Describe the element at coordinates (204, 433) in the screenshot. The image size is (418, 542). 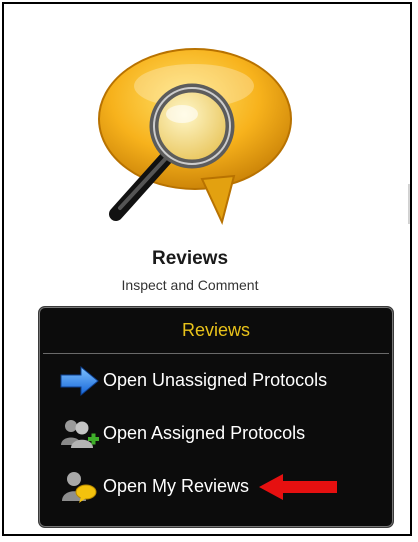
I see `menu-item-label: Open Assigned Protocols` at that location.